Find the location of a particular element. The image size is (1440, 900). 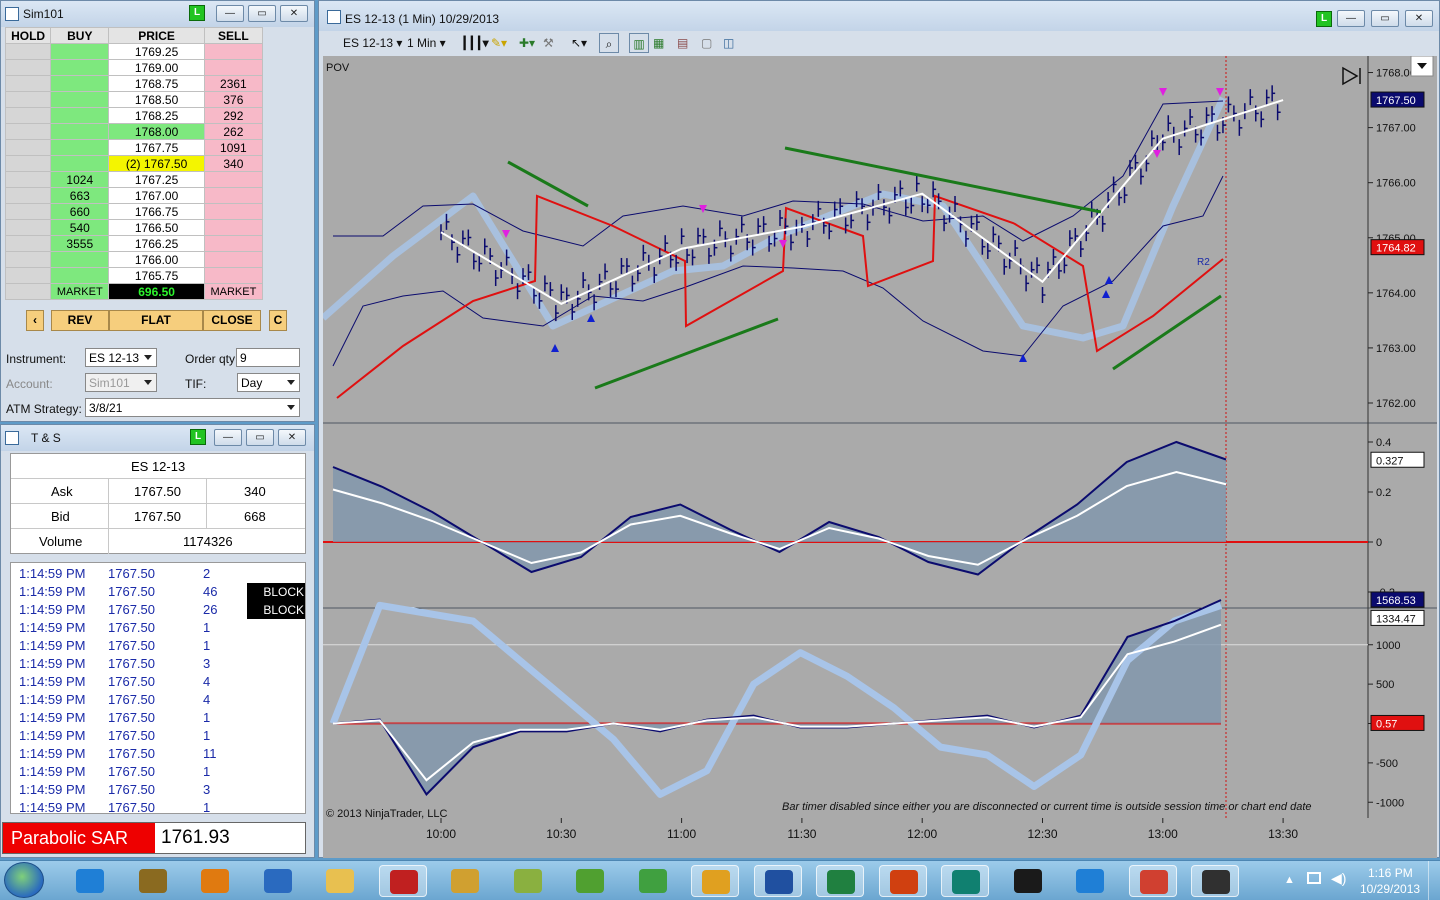

buy-cell: 1024 is located at coordinates (80, 179).